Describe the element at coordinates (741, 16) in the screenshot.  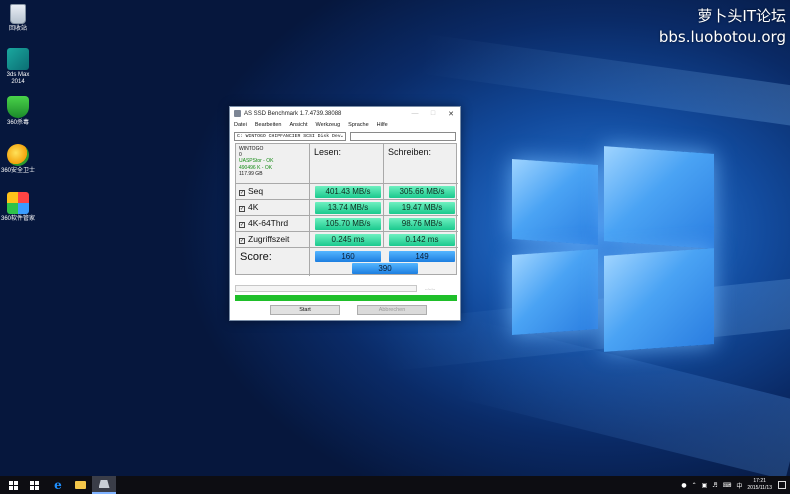
I see `watermark-title: 萝卜头IT论坛` at that location.